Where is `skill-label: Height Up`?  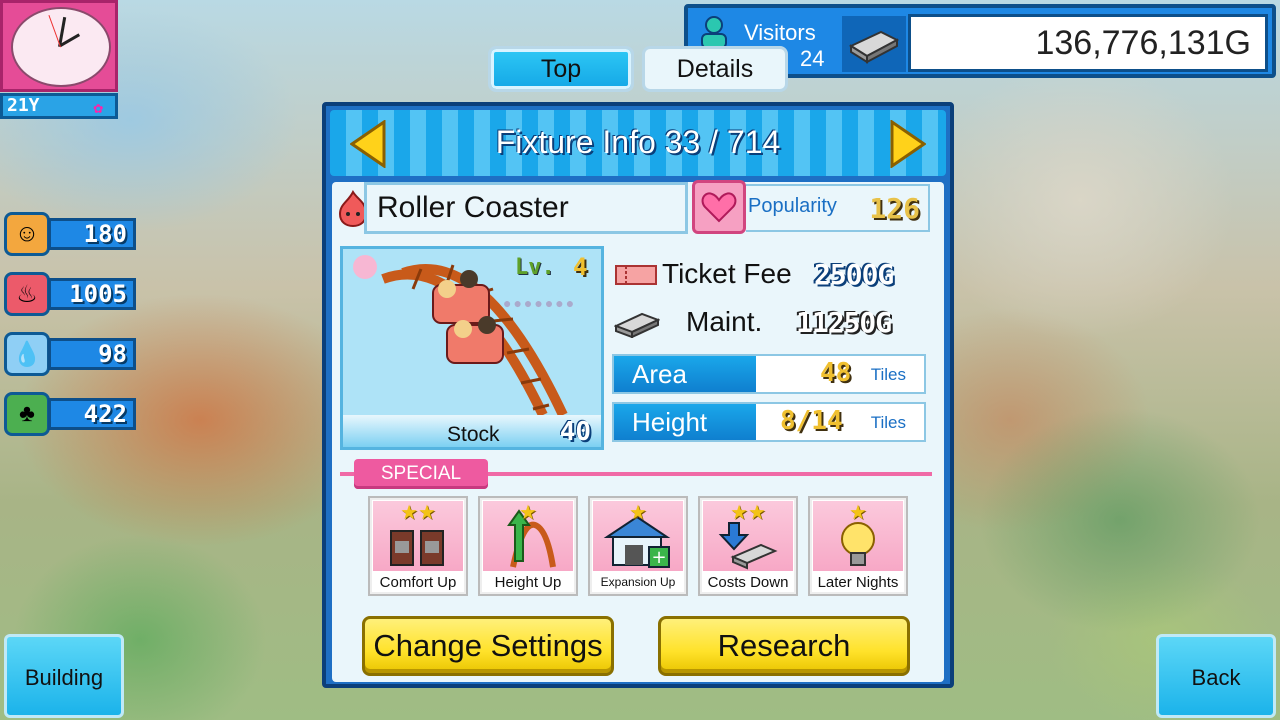
skill-label: Height Up is located at coordinates (528, 582).